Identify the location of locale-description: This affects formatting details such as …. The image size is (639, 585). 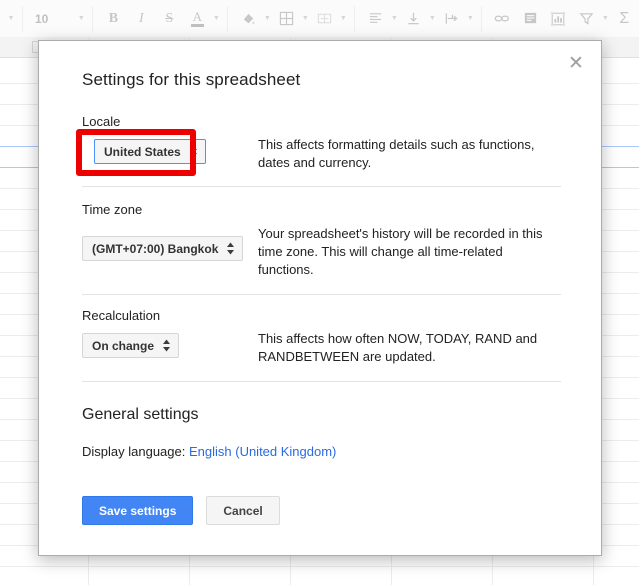
(396, 153).